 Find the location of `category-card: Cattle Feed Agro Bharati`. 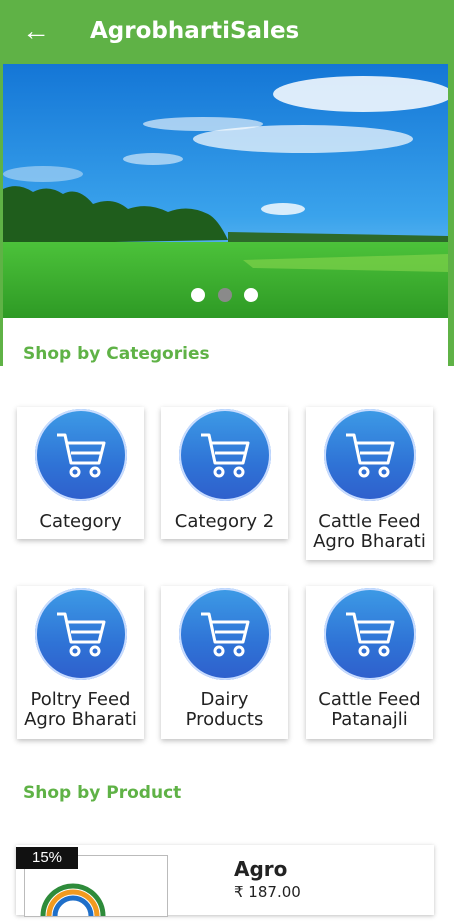

category-card: Cattle Feed Agro Bharati is located at coordinates (369, 483).